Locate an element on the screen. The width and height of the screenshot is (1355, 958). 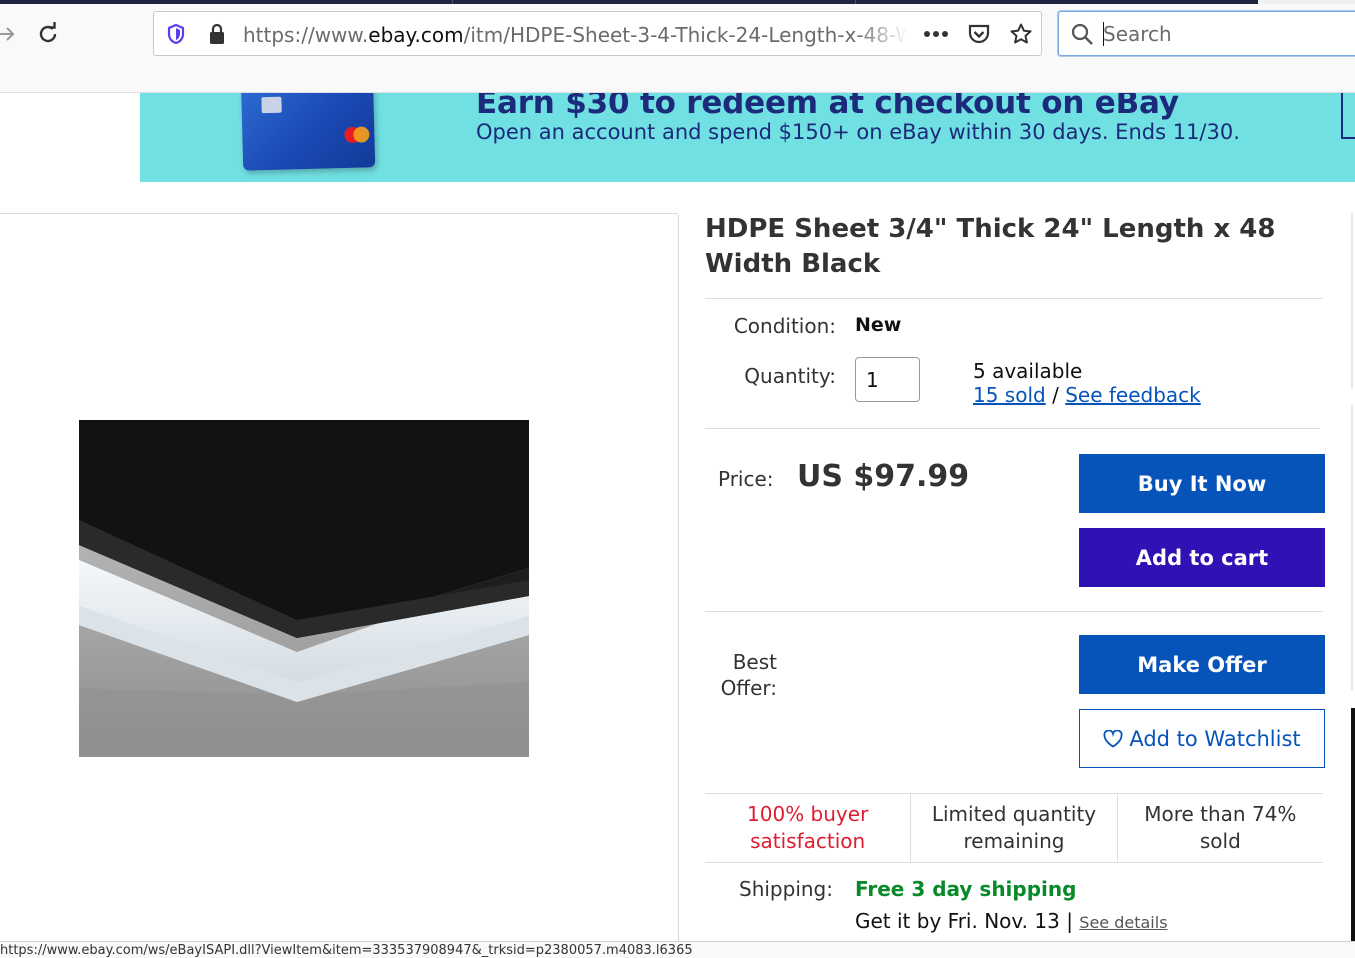
reload-button is located at coordinates (48, 34).